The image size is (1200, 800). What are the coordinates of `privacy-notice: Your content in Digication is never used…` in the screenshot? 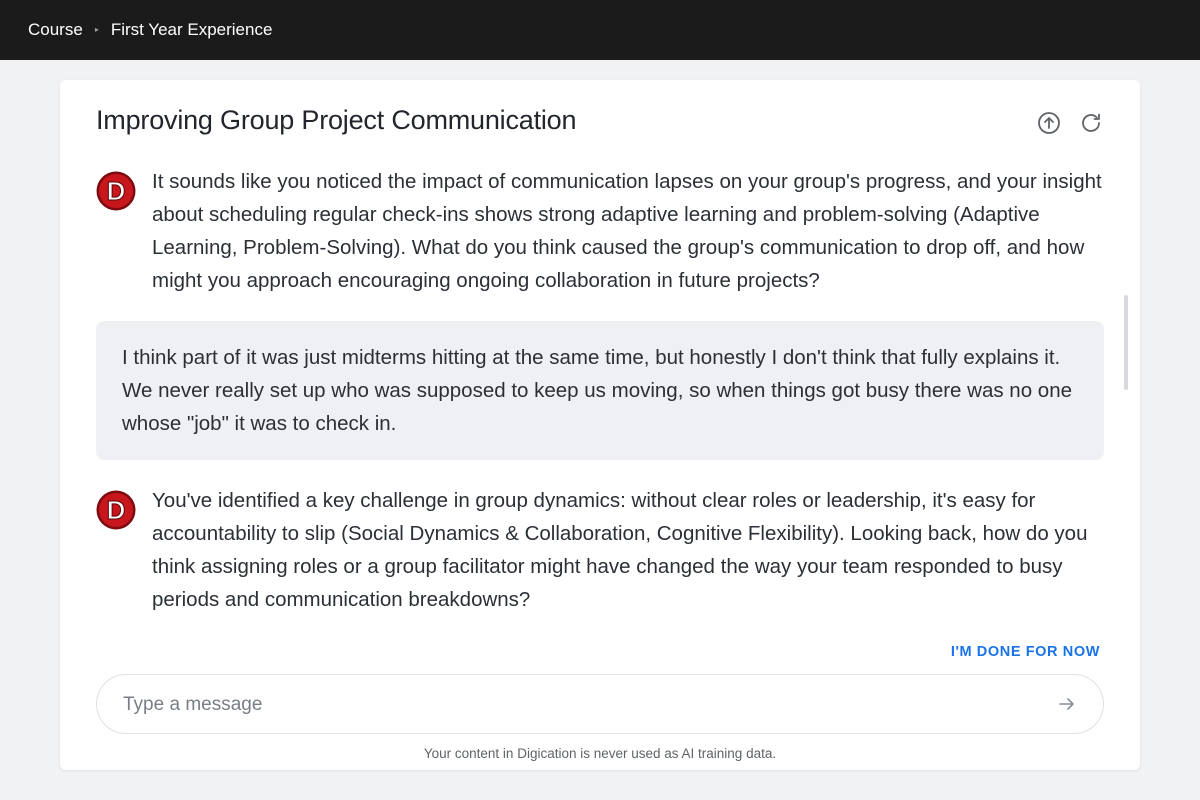 It's located at (600, 753).